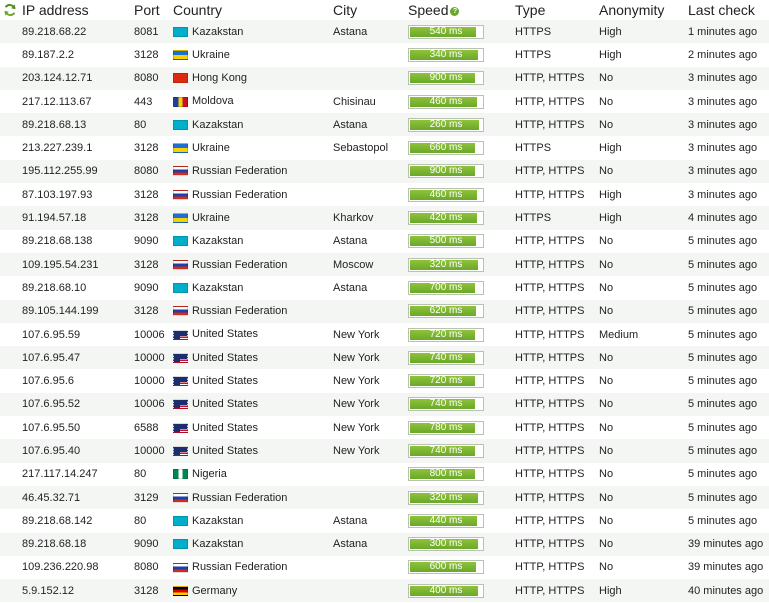 The width and height of the screenshot is (769, 603). Describe the element at coordinates (78, 334) in the screenshot. I see `ip-address: 107.6.95.59` at that location.